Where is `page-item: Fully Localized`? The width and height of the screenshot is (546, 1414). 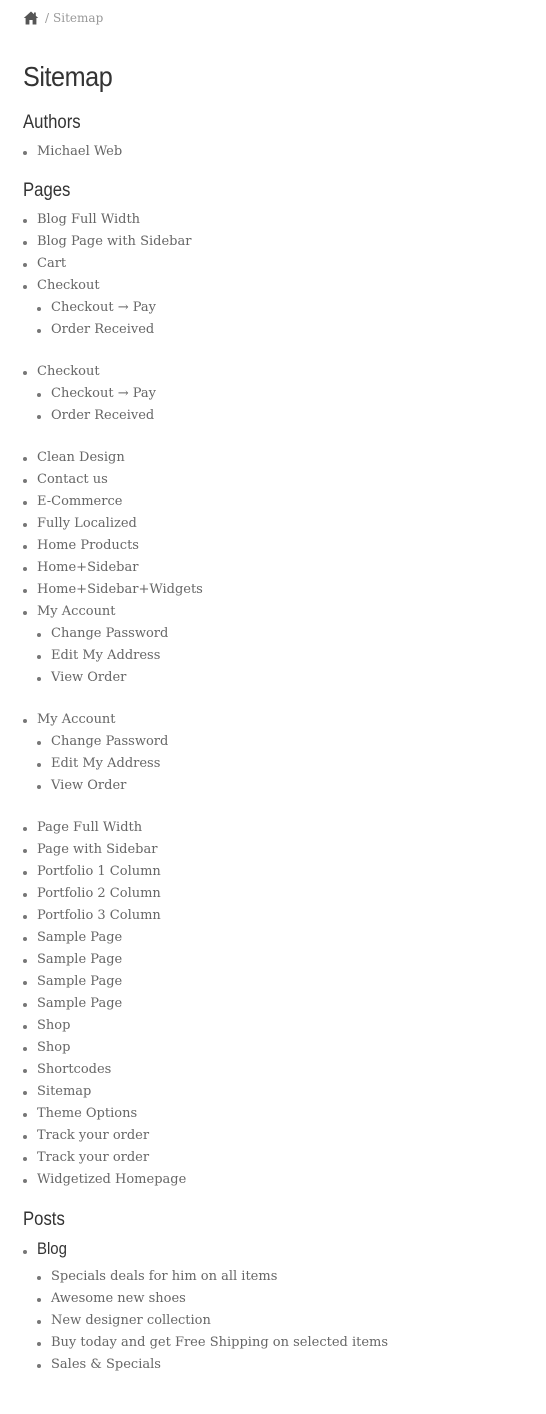 page-item: Fully Localized is located at coordinates (284, 524).